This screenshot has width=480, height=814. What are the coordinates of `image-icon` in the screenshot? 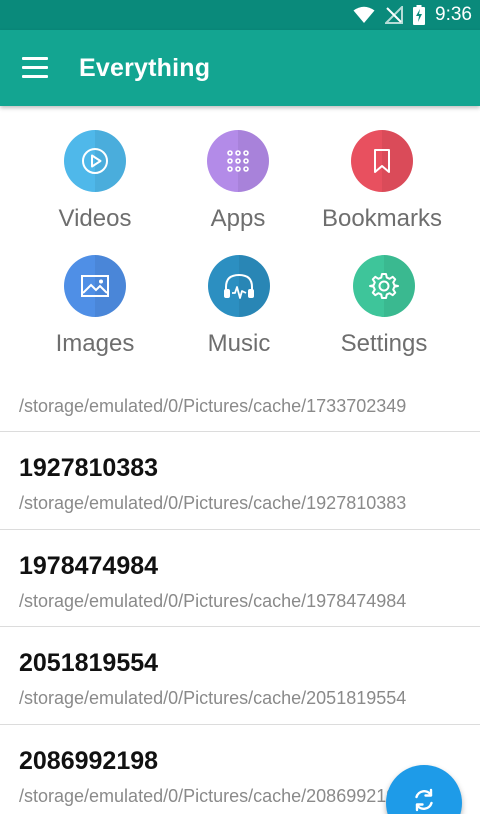 It's located at (95, 286).